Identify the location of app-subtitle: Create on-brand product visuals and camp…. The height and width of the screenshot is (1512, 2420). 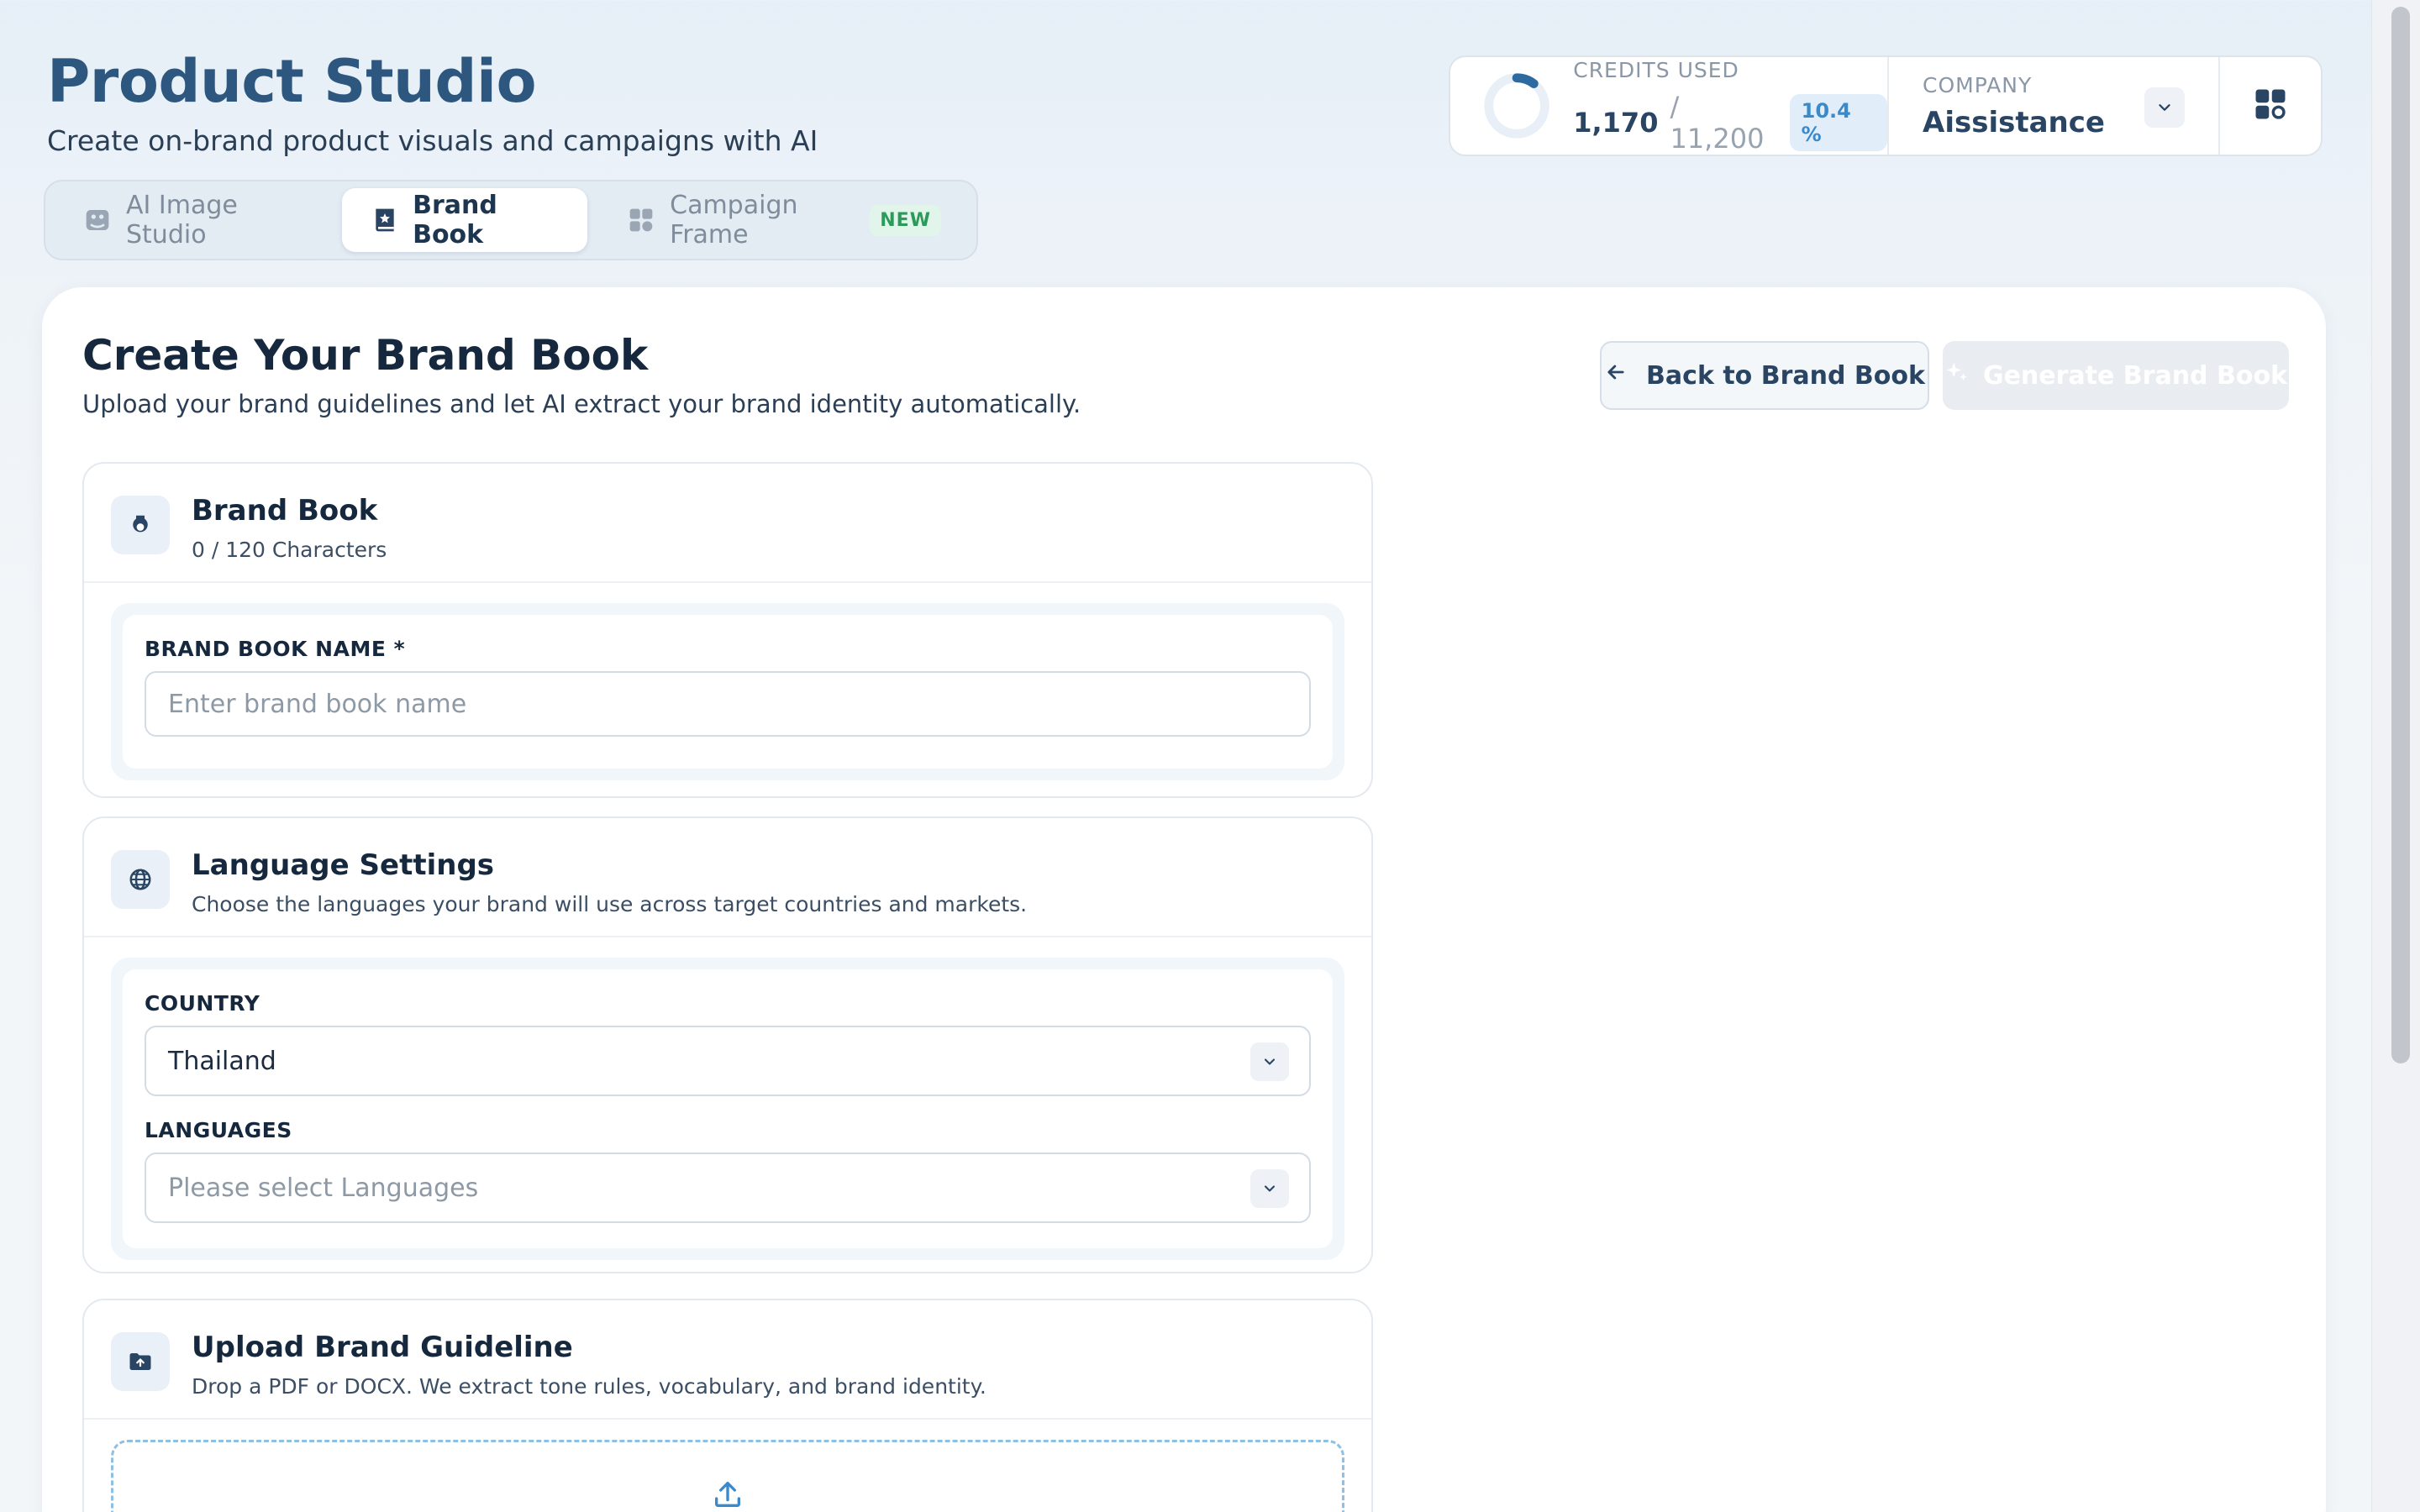
(433, 140).